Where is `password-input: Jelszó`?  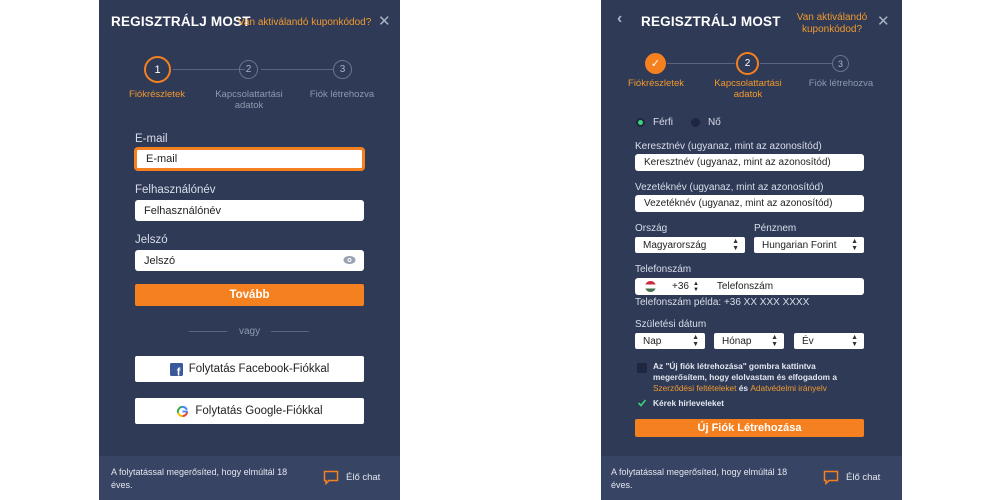 password-input: Jelszó is located at coordinates (249, 260).